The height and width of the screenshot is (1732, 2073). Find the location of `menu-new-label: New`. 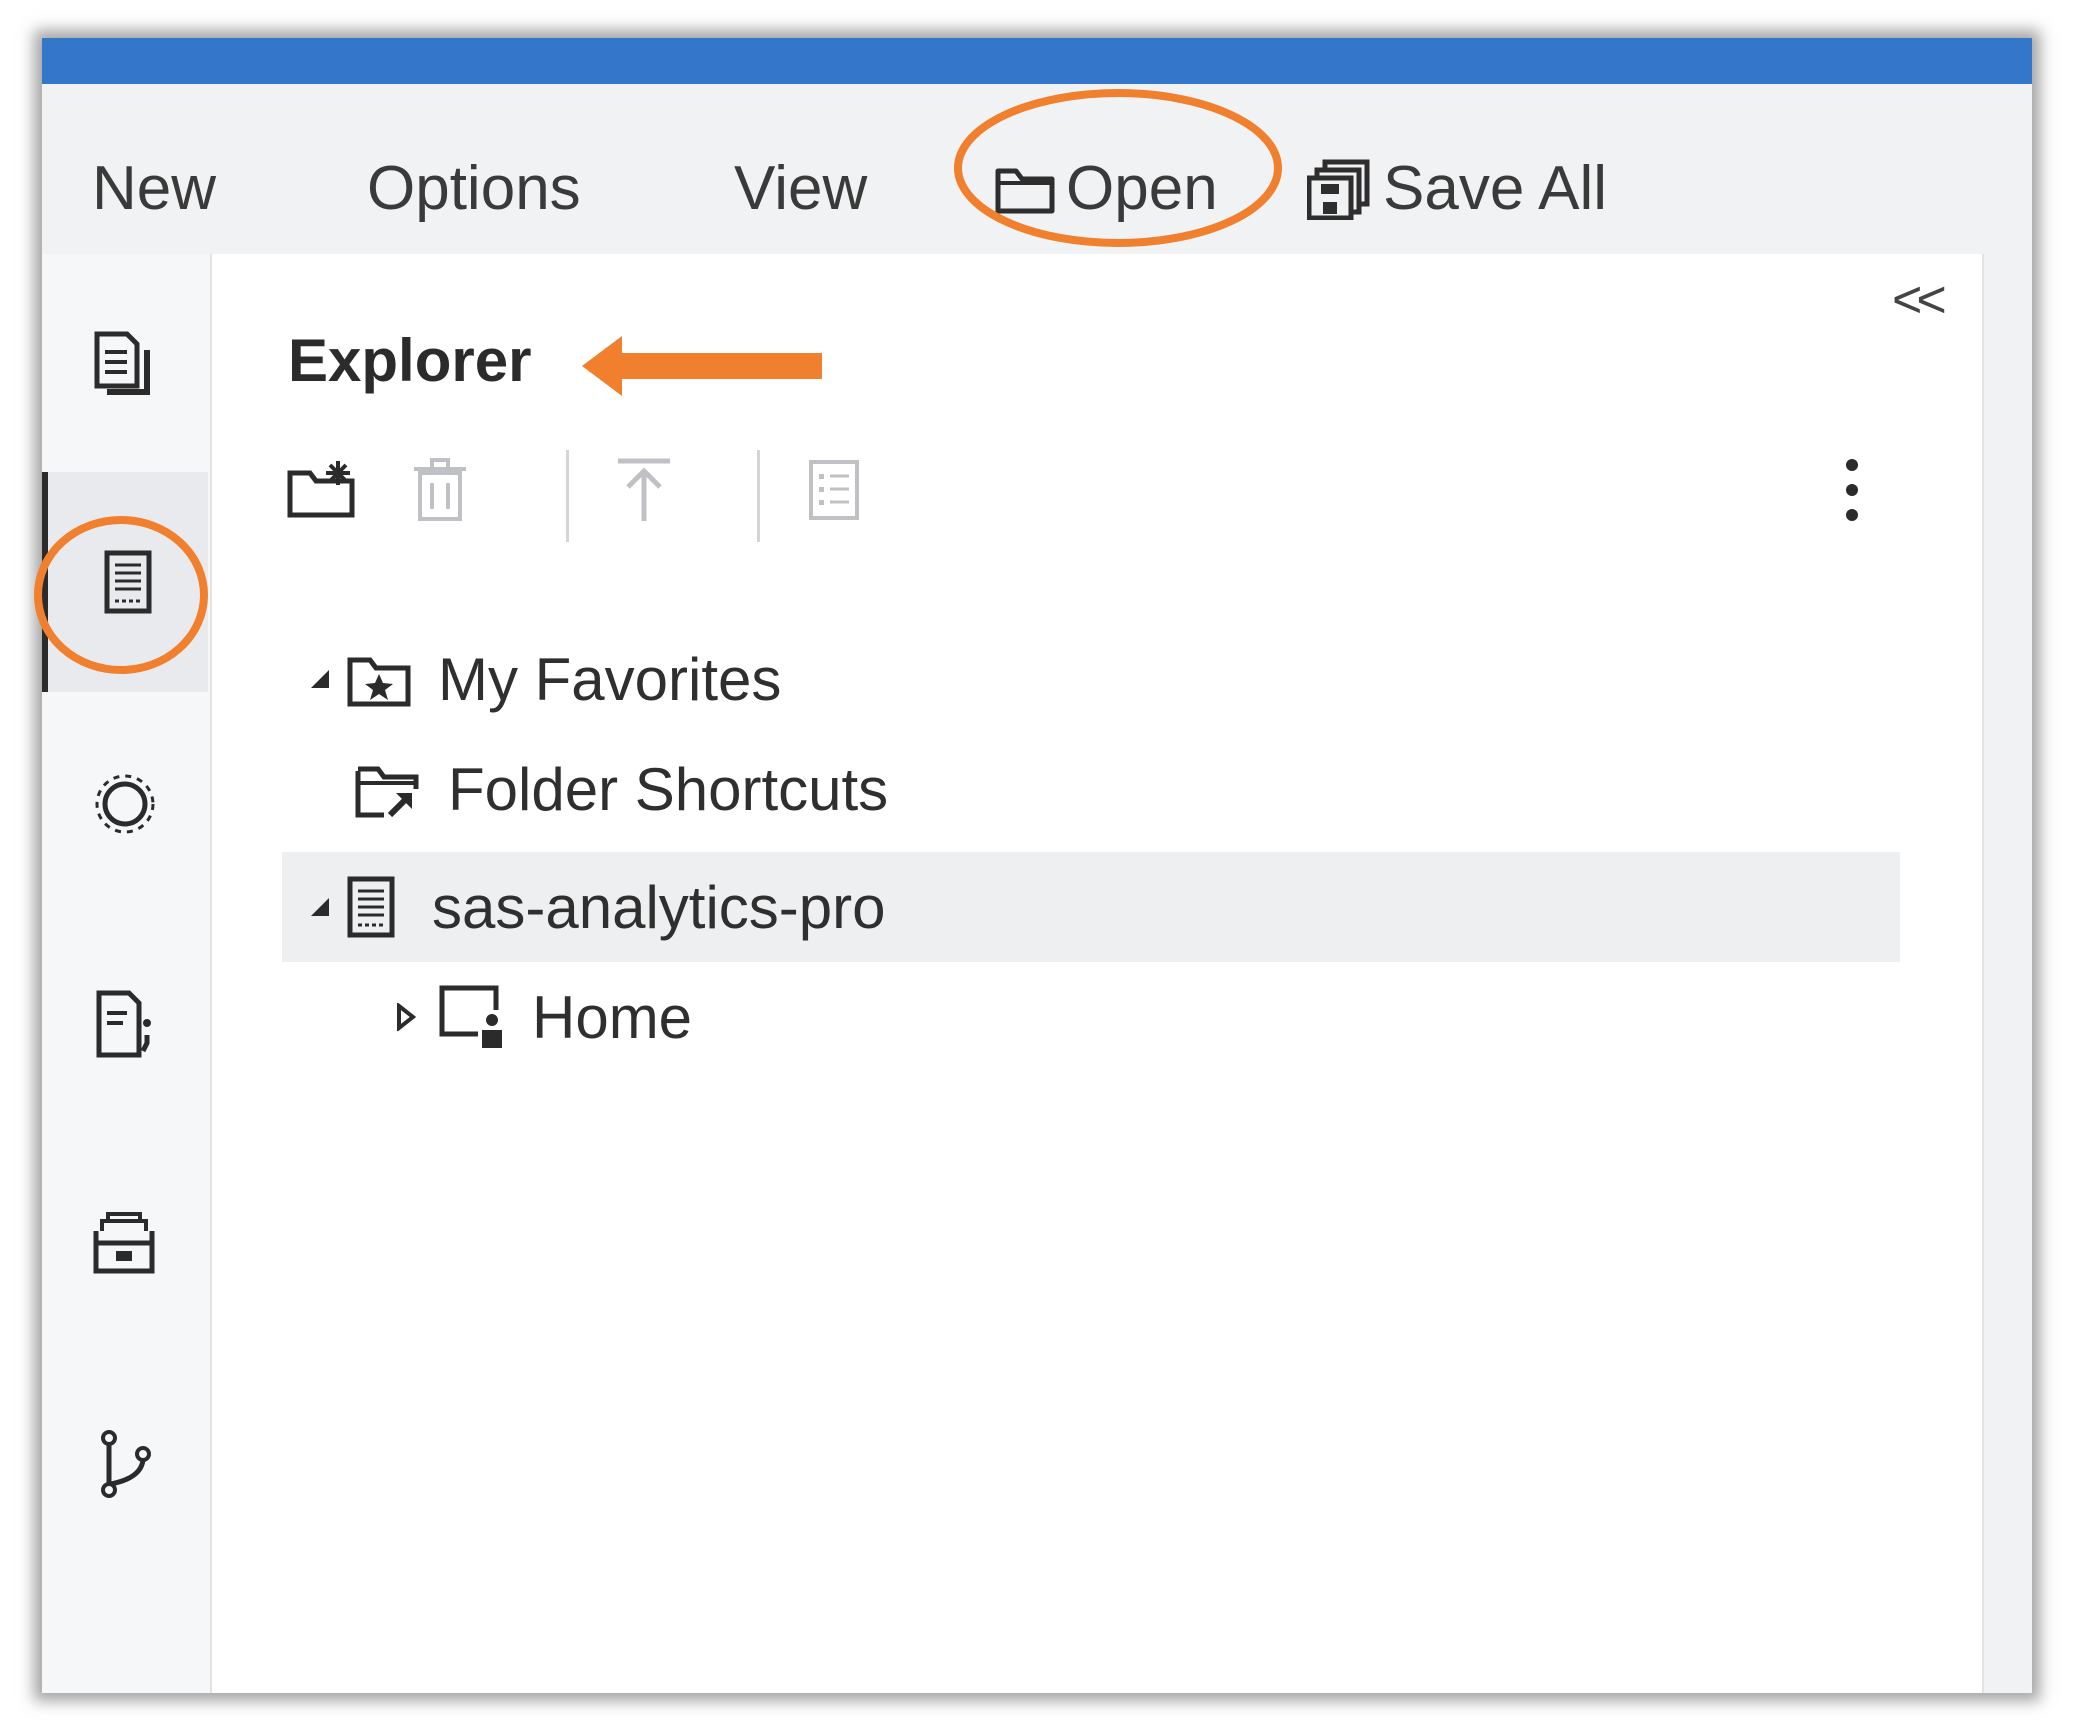

menu-new-label: New is located at coordinates (154, 188).